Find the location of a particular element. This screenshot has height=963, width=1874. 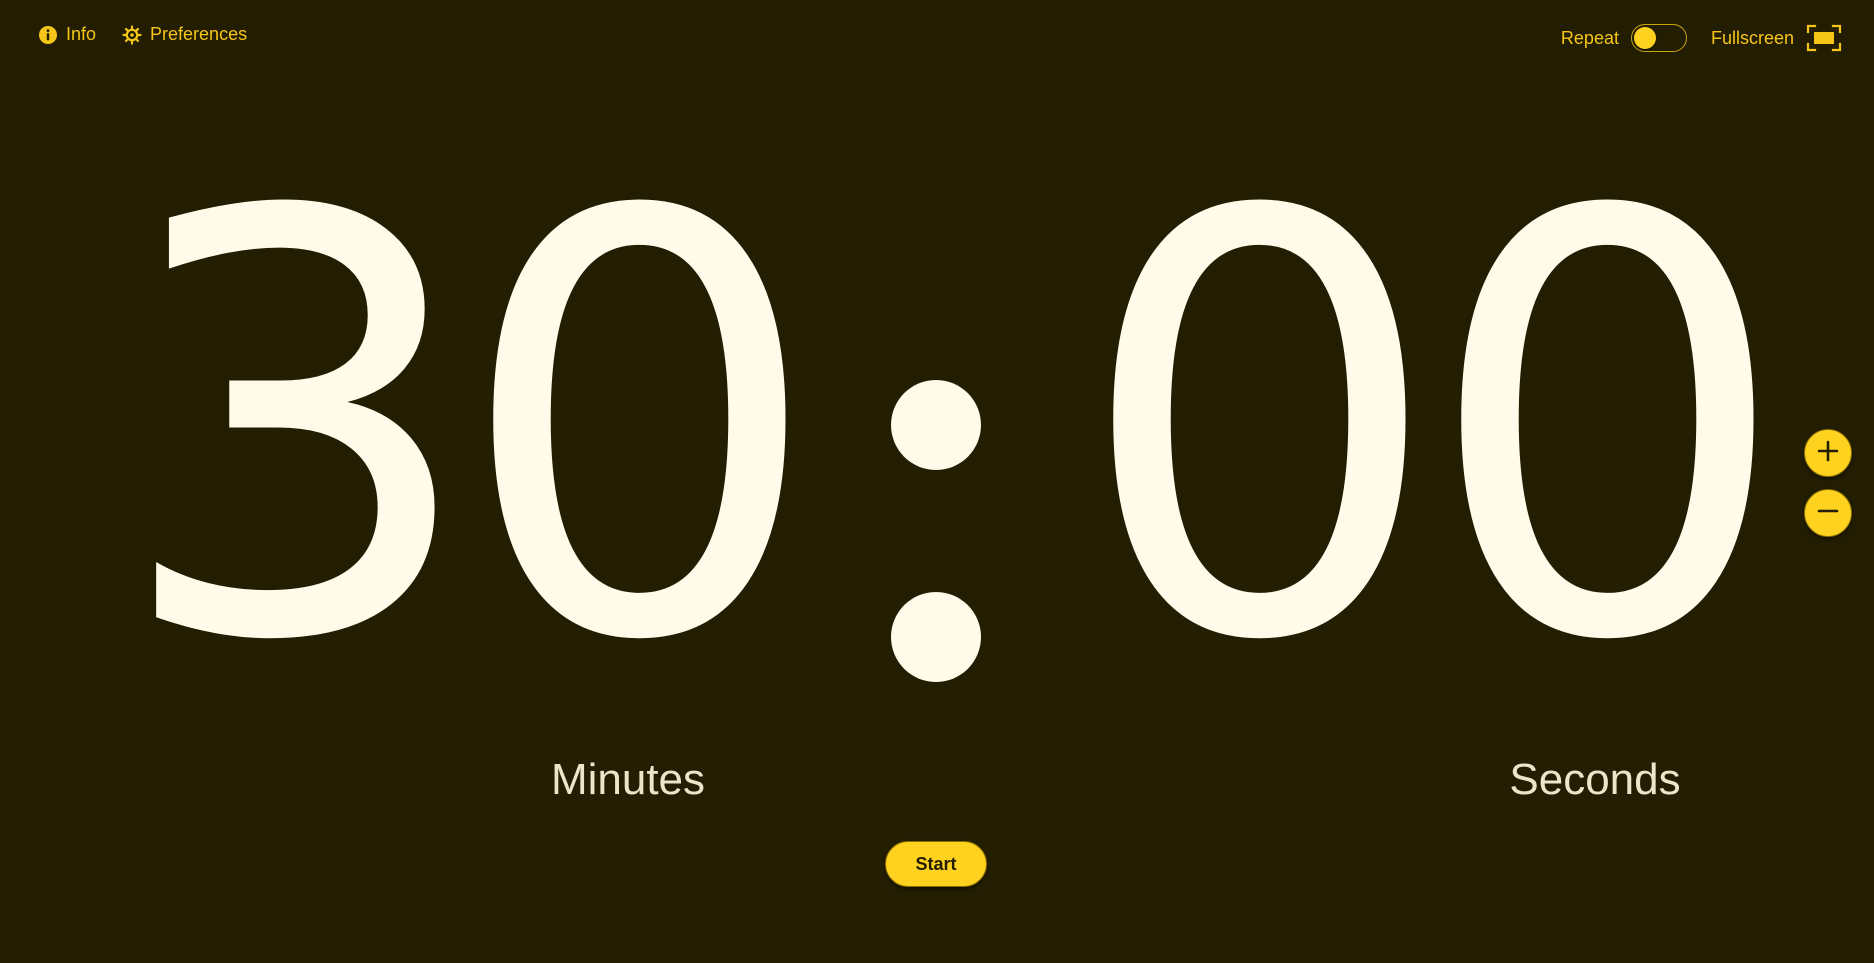

start-button: Start is located at coordinates (936, 864).